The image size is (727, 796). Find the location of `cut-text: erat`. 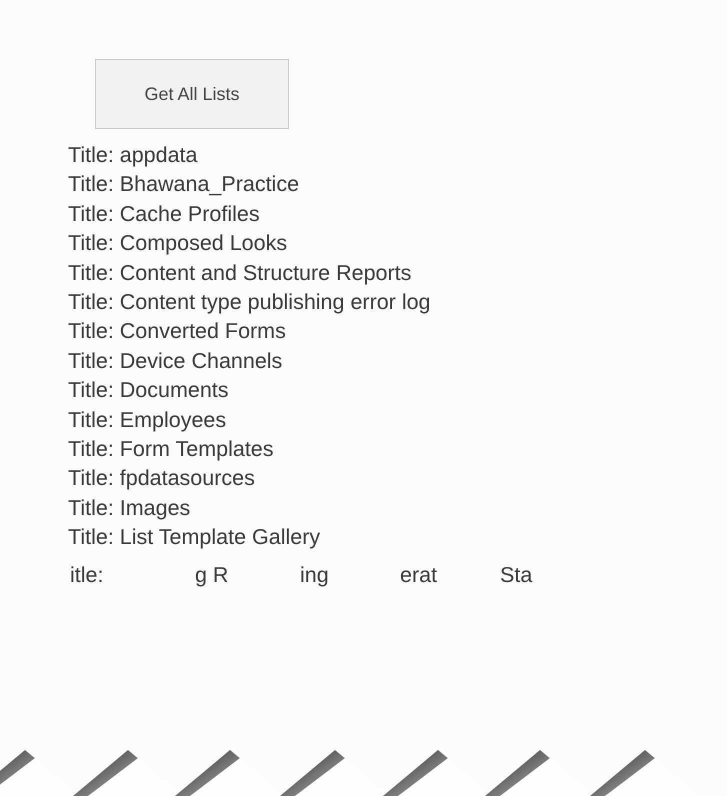

cut-text: erat is located at coordinates (419, 574).